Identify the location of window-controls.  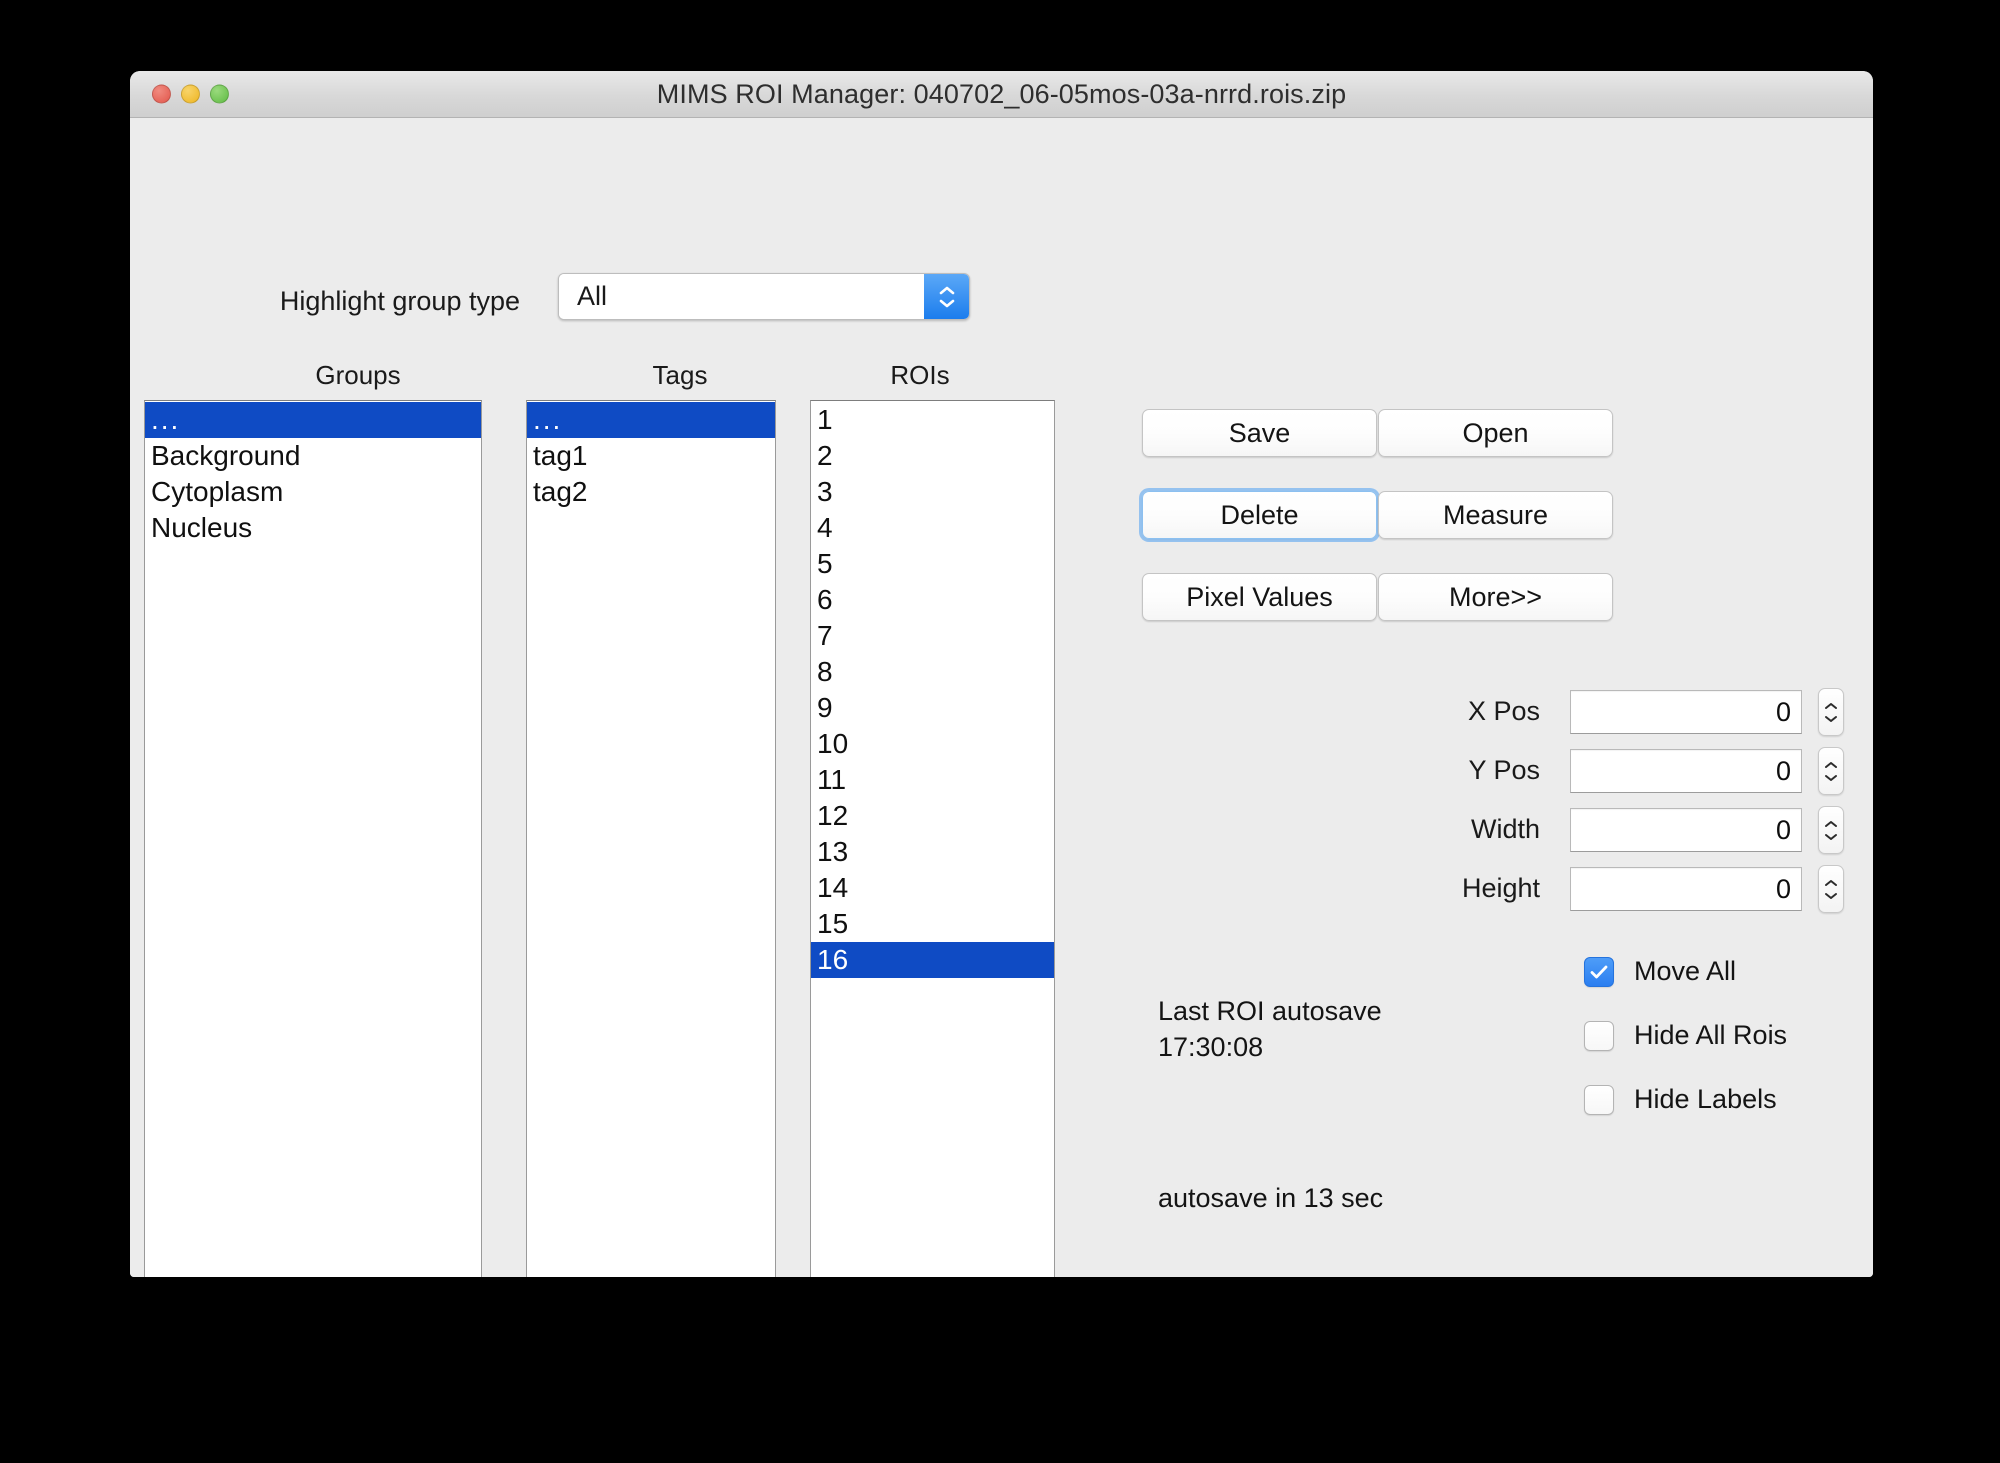
(190, 94).